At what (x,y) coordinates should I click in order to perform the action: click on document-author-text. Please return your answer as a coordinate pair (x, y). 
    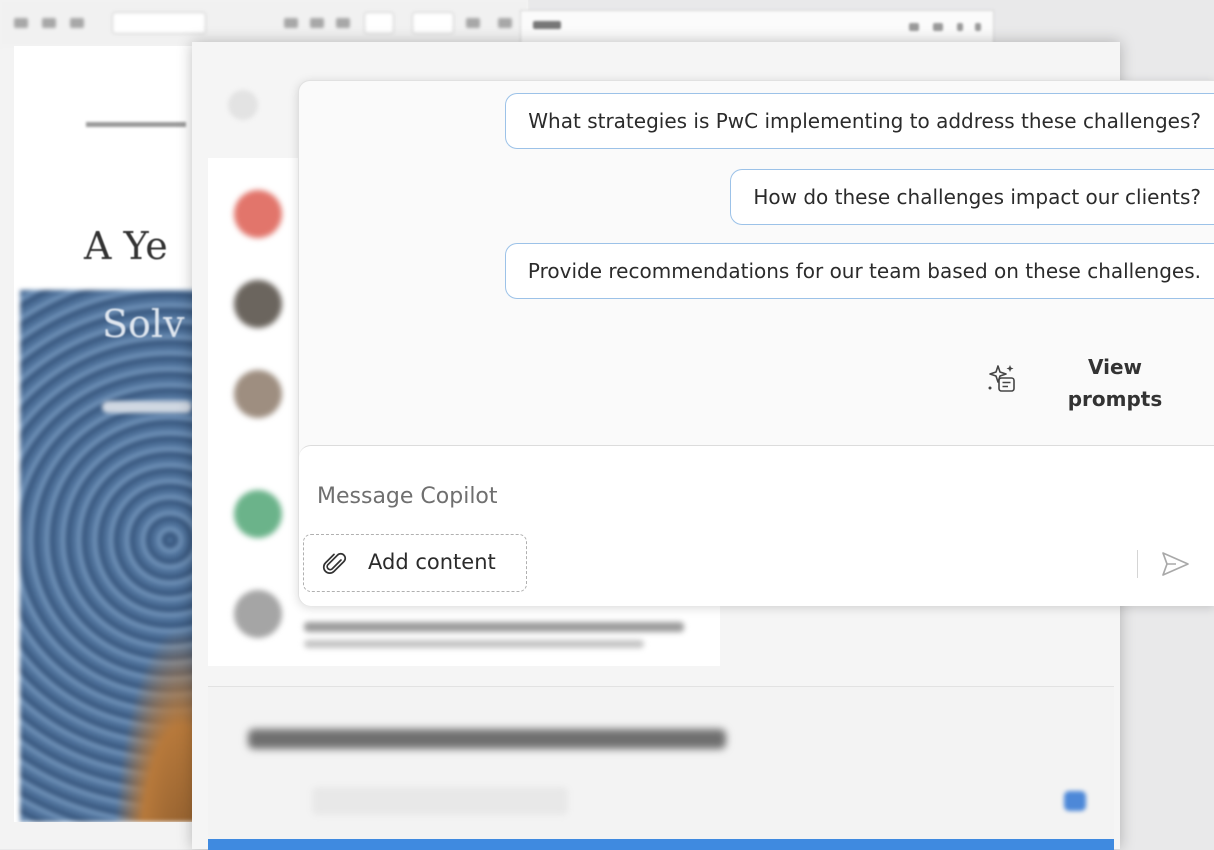
    Looking at the image, I should click on (147, 407).